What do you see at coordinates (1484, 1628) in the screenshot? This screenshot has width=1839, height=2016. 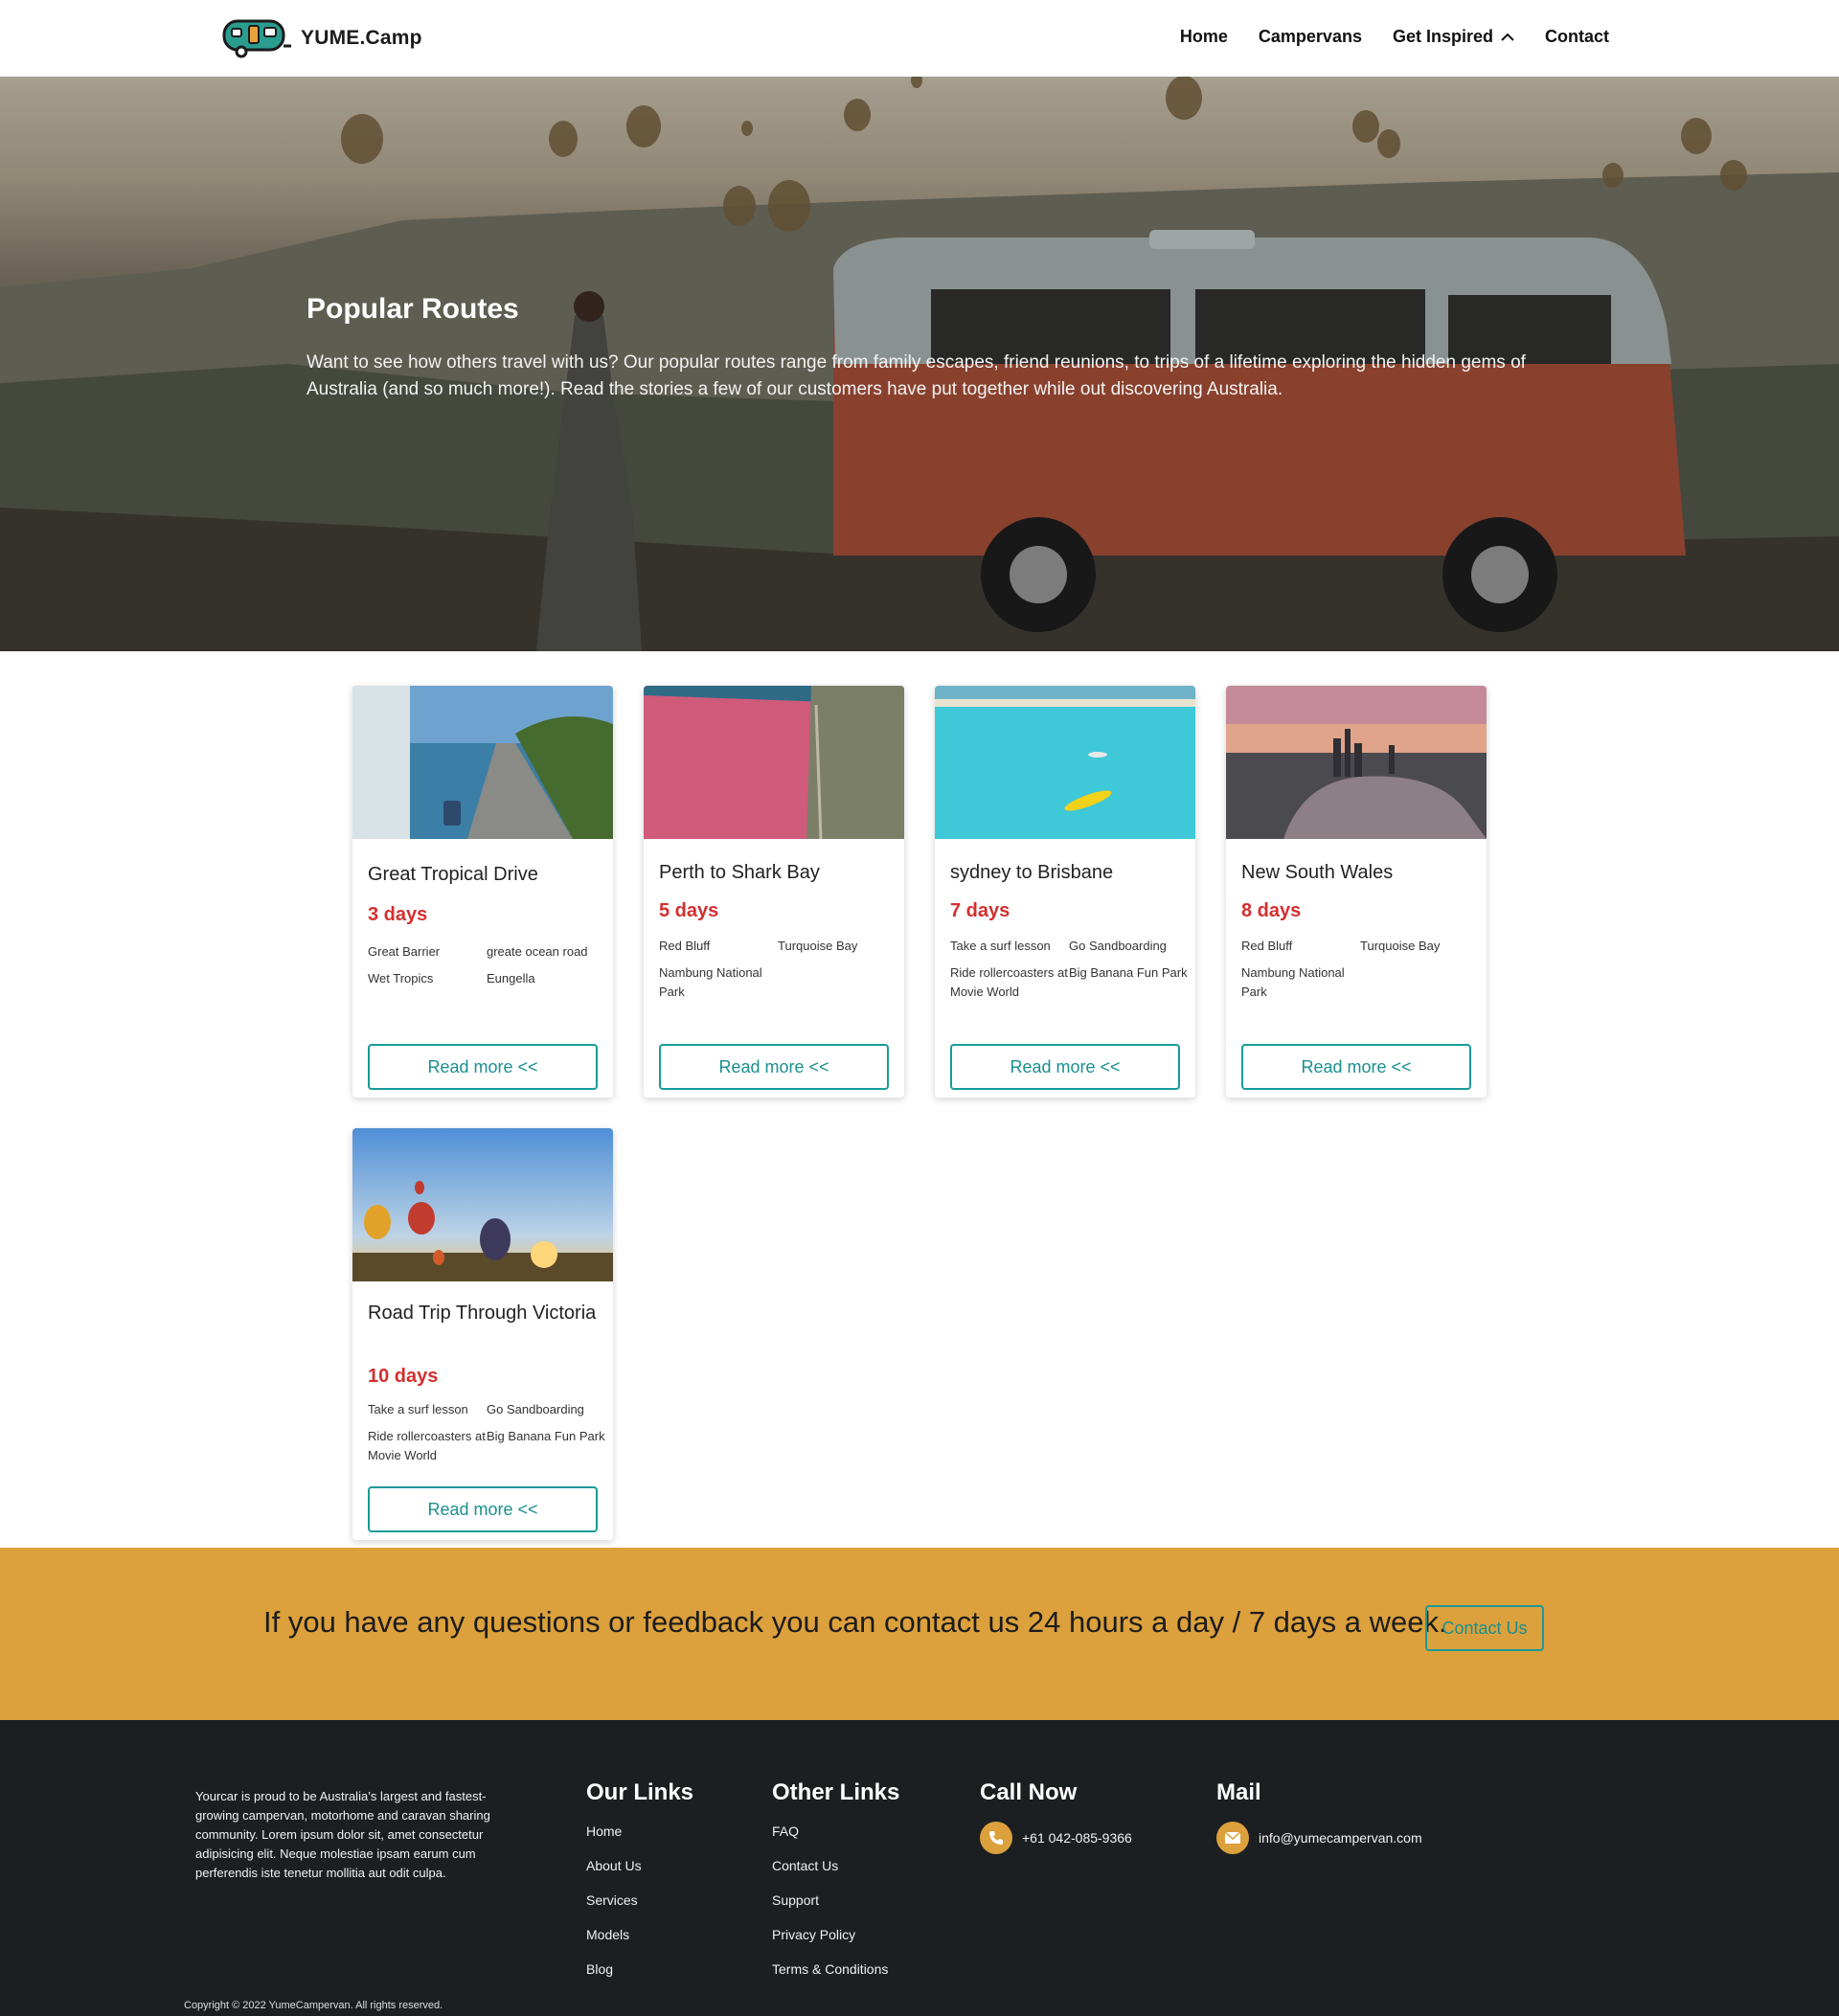 I see `contact-us-button: Contact Us` at bounding box center [1484, 1628].